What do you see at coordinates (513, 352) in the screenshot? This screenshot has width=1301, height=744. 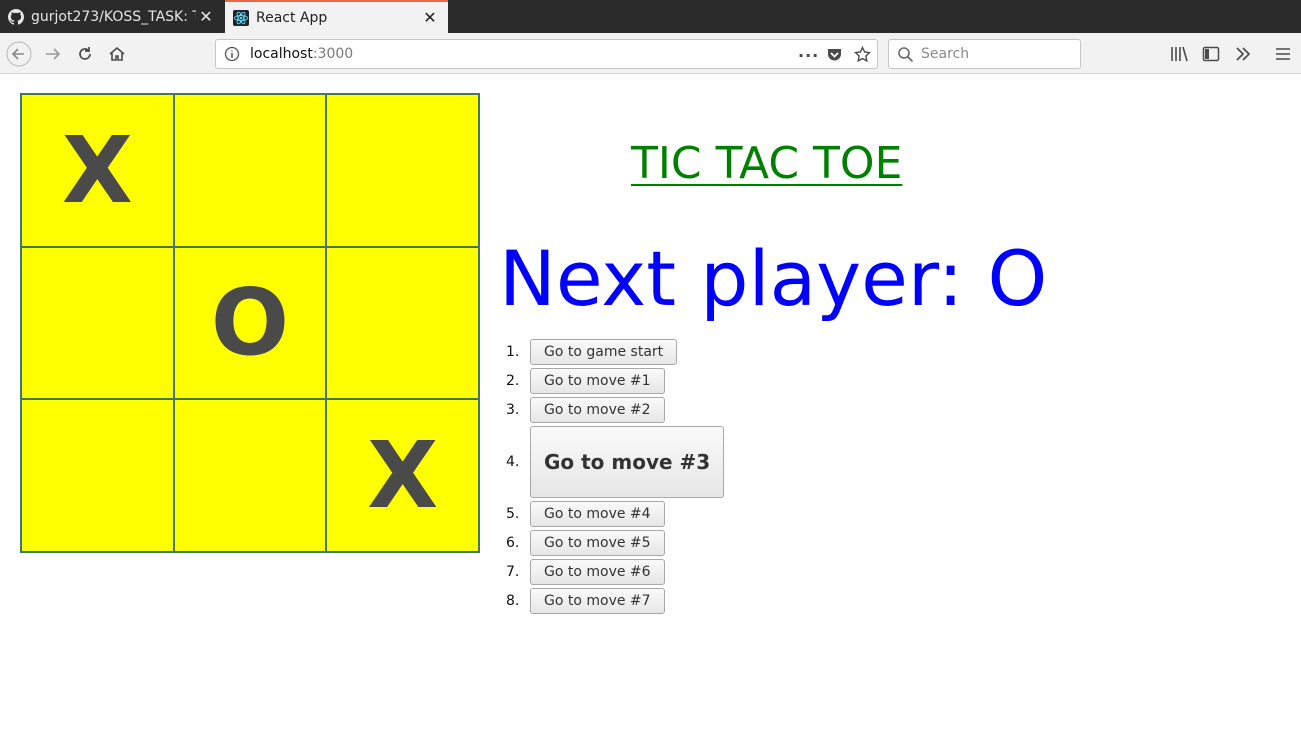 I see `move-number: 1.` at bounding box center [513, 352].